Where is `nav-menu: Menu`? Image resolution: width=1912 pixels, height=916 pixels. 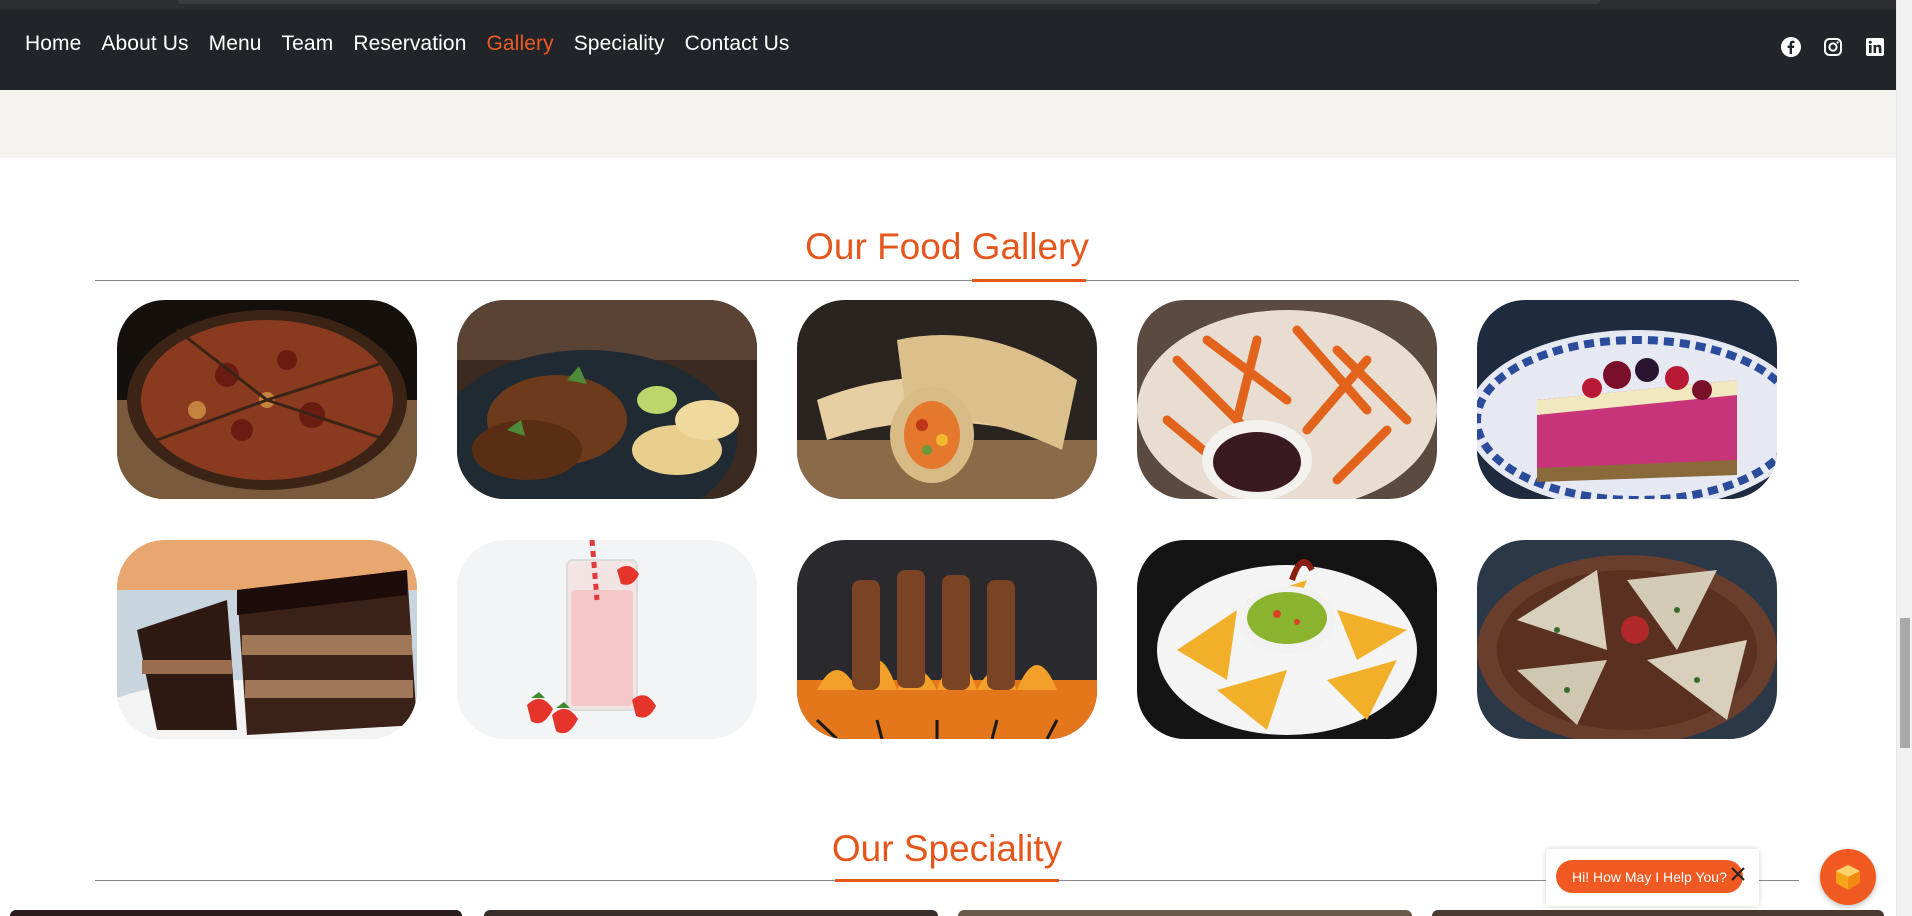 nav-menu: Menu is located at coordinates (235, 44).